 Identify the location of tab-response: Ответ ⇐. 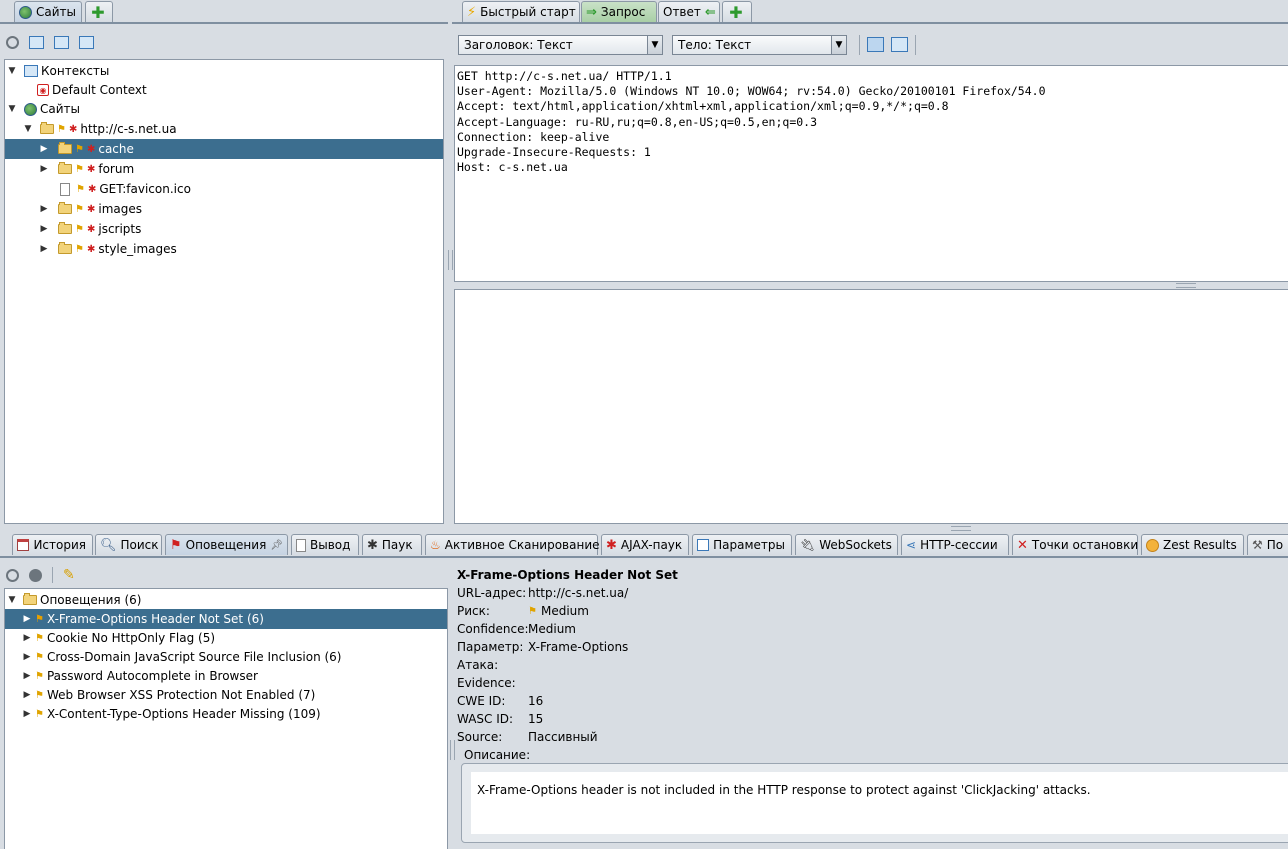
(689, 11).